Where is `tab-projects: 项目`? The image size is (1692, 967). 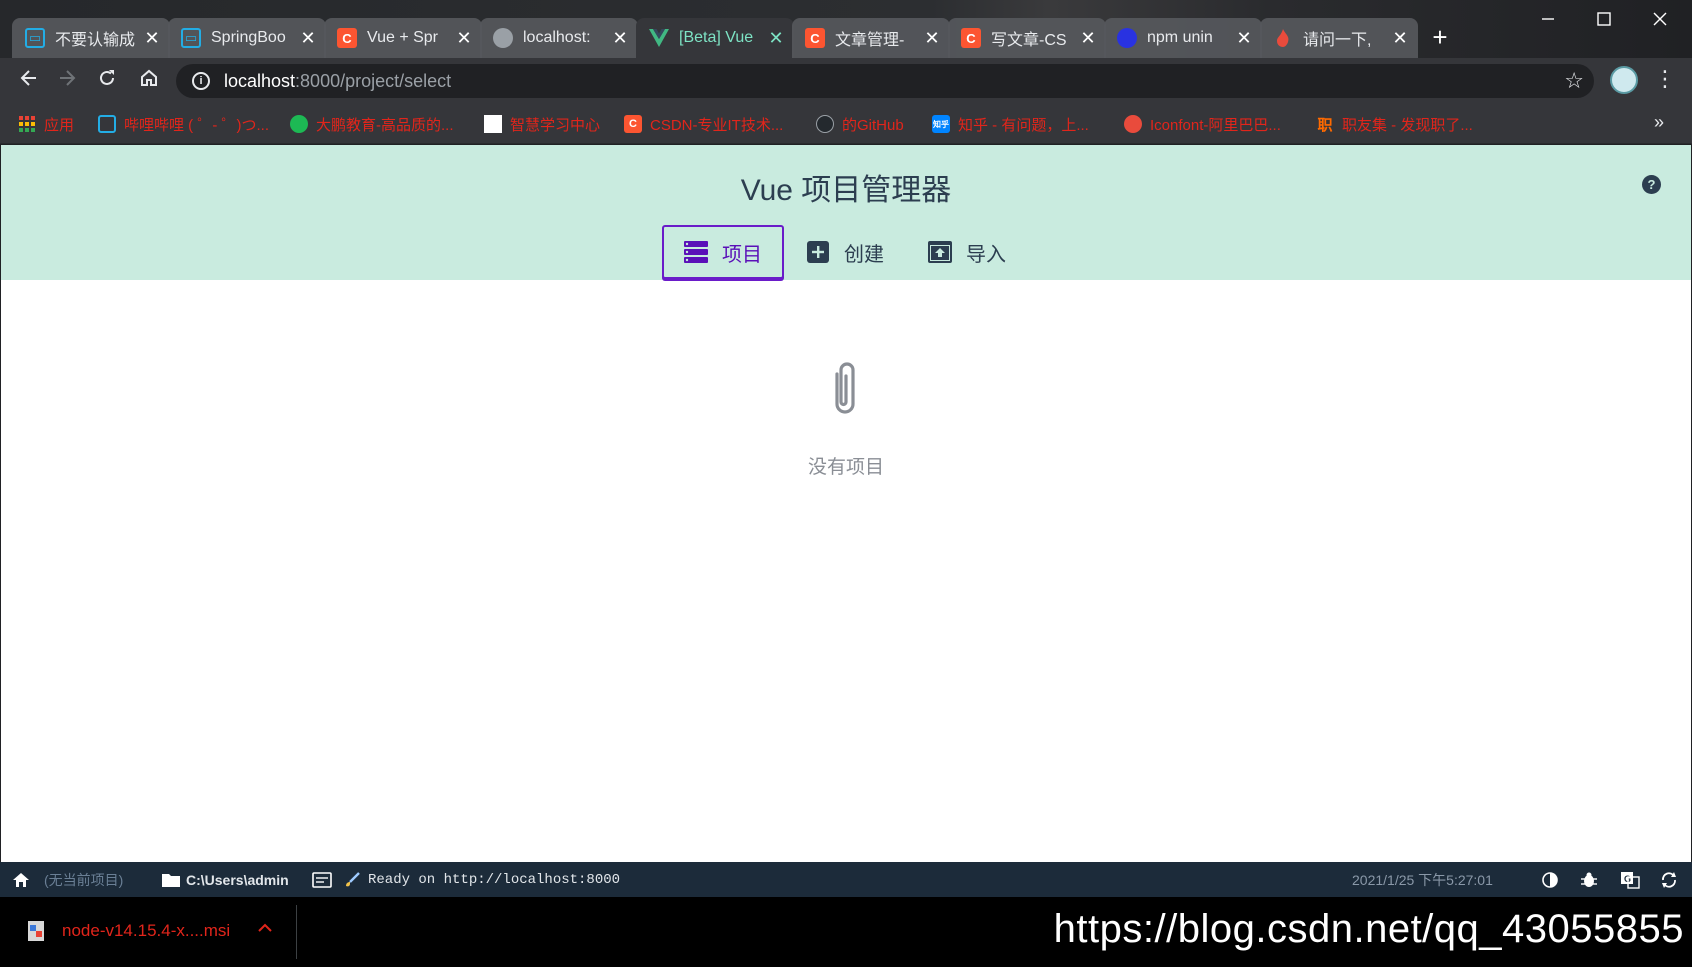
tab-projects: 项目 is located at coordinates (723, 252).